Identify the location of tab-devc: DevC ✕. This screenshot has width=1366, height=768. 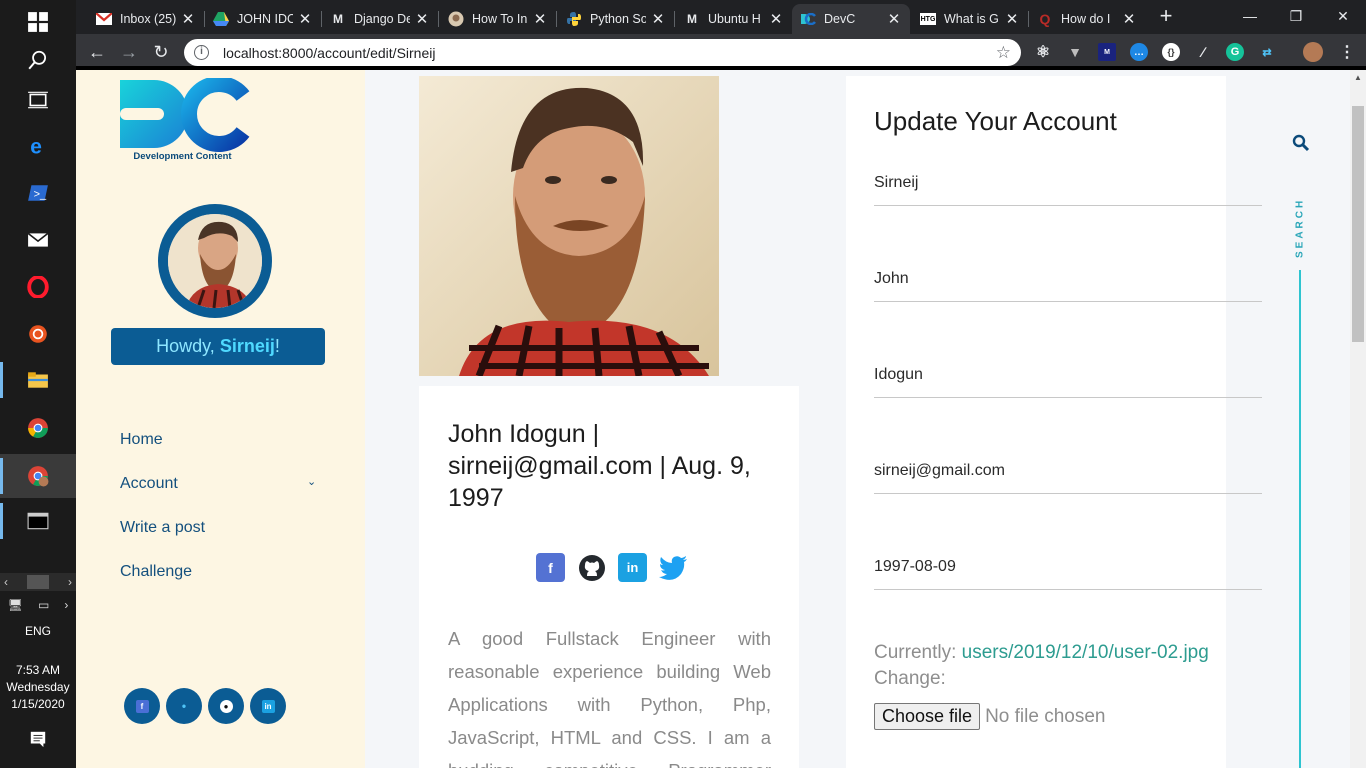
(851, 19).